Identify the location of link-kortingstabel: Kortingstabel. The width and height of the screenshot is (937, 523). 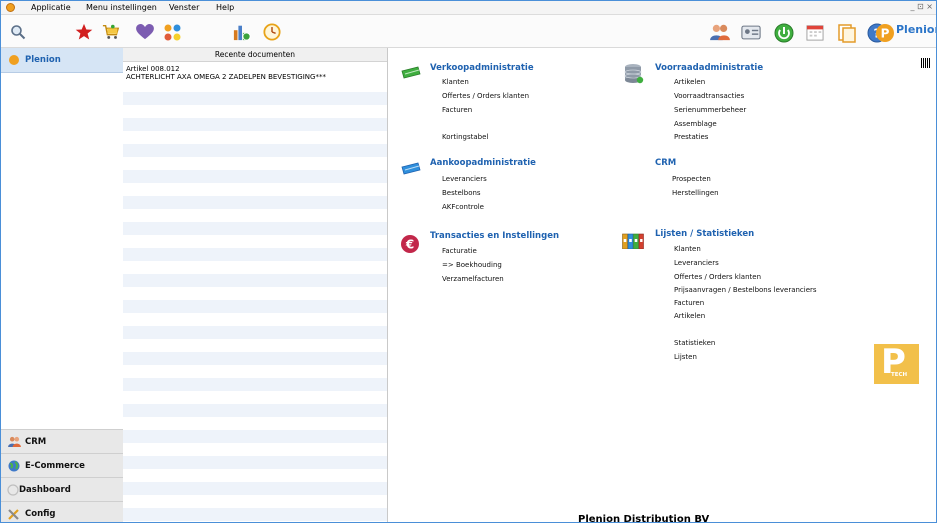
(465, 137).